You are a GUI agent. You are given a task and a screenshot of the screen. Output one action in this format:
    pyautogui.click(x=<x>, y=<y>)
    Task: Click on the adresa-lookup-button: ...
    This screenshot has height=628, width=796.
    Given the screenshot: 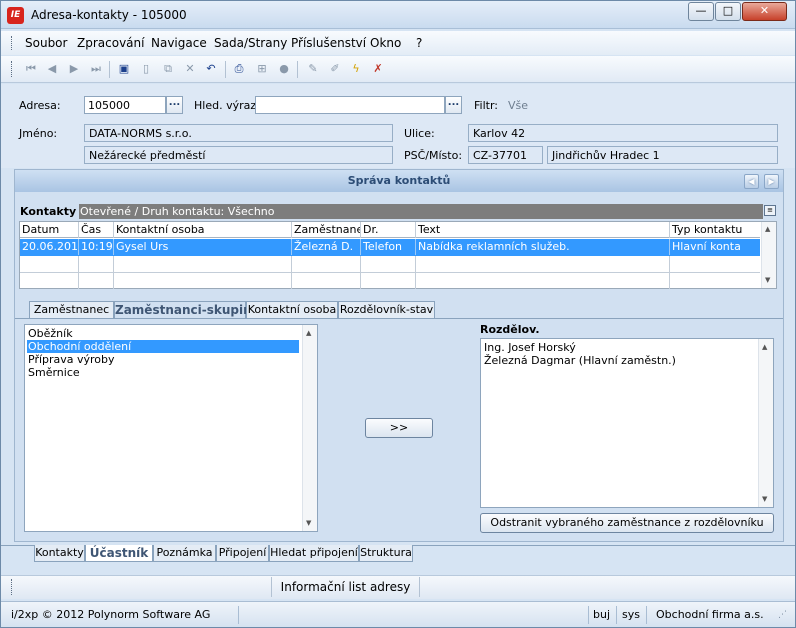 What is the action you would take?
    pyautogui.click(x=174, y=105)
    